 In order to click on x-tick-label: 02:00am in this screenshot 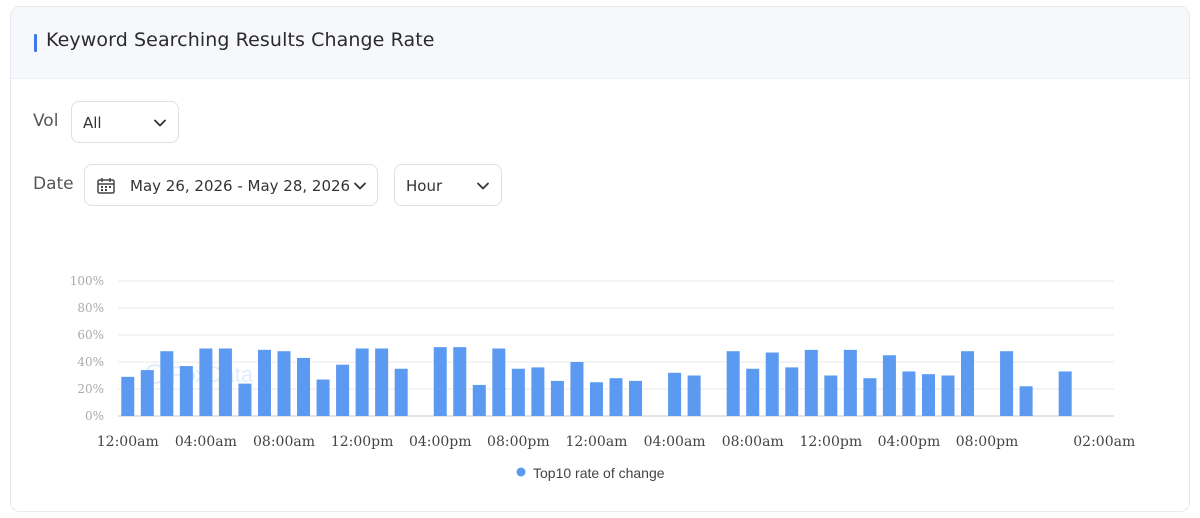, I will do `click(1104, 442)`.